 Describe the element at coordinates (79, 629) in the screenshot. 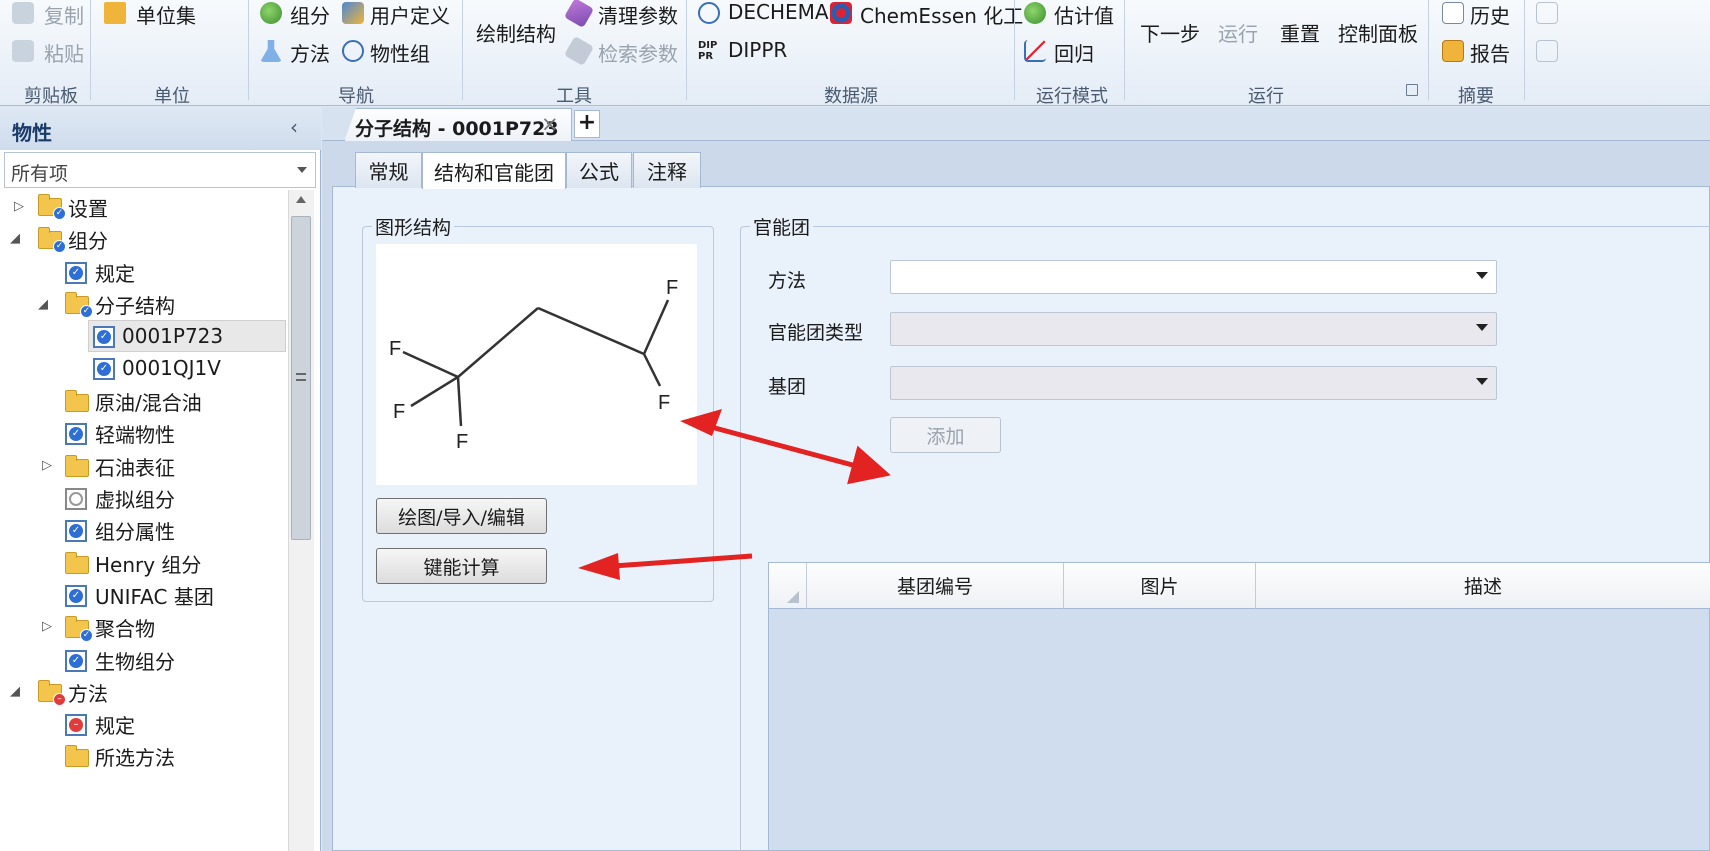

I see `folder-icon: ✓` at that location.